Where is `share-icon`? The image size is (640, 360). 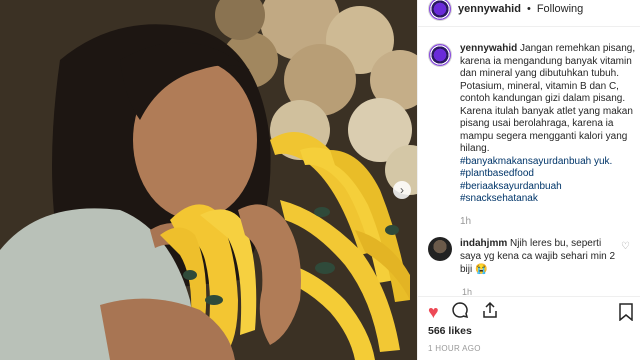
share-icon is located at coordinates (490, 311).